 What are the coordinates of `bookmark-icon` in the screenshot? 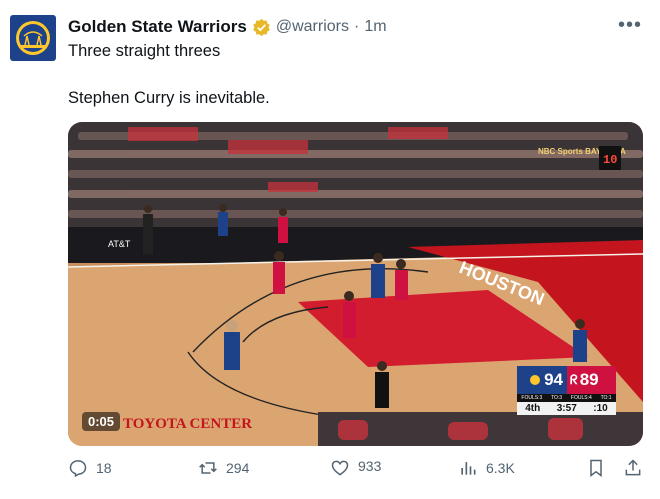 It's located at (596, 468).